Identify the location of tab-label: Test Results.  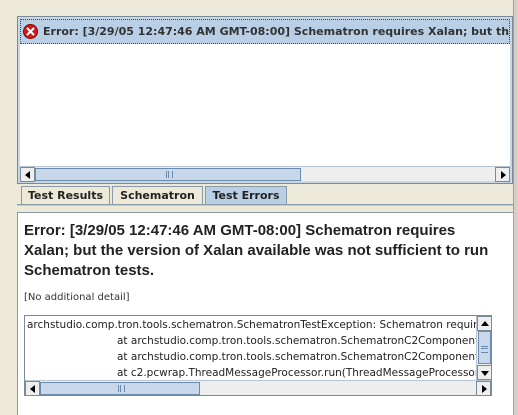
(65, 195).